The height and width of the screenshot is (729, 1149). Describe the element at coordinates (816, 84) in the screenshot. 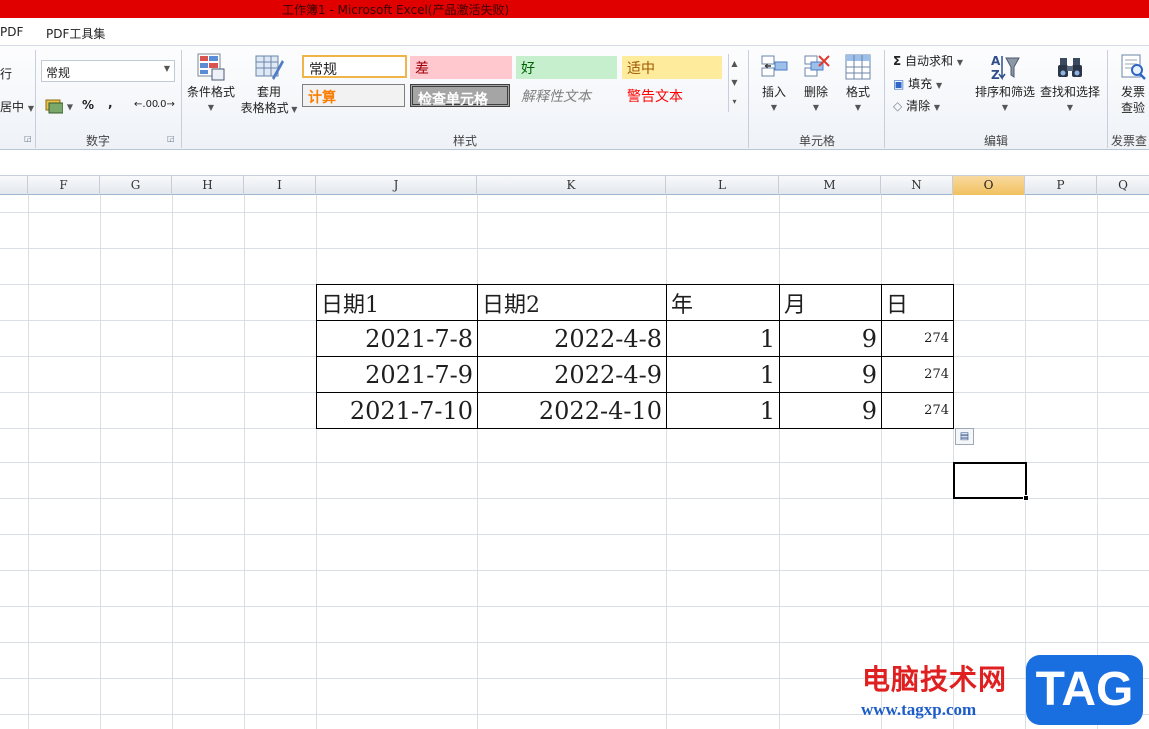

I see `delete-button: 删除 ▼` at that location.